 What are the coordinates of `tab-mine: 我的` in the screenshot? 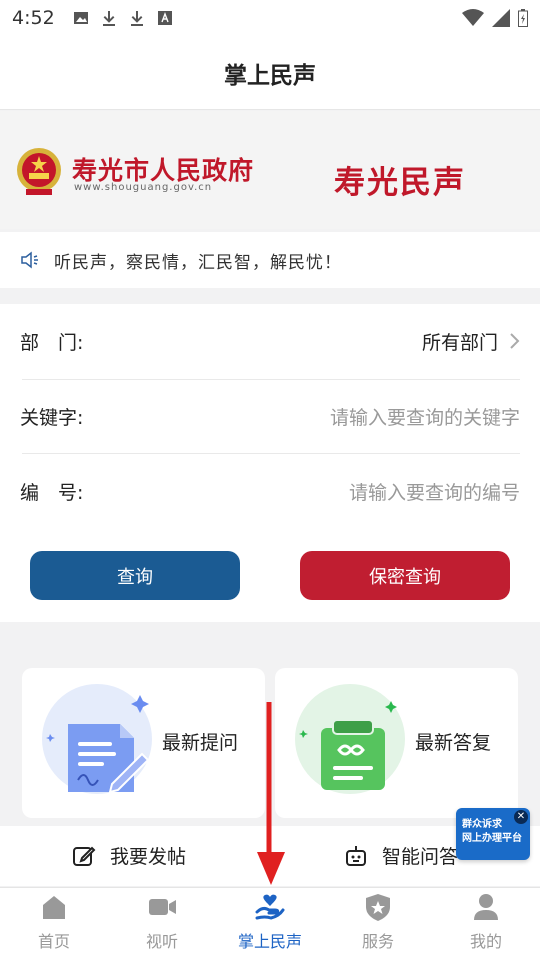 It's located at (486, 924).